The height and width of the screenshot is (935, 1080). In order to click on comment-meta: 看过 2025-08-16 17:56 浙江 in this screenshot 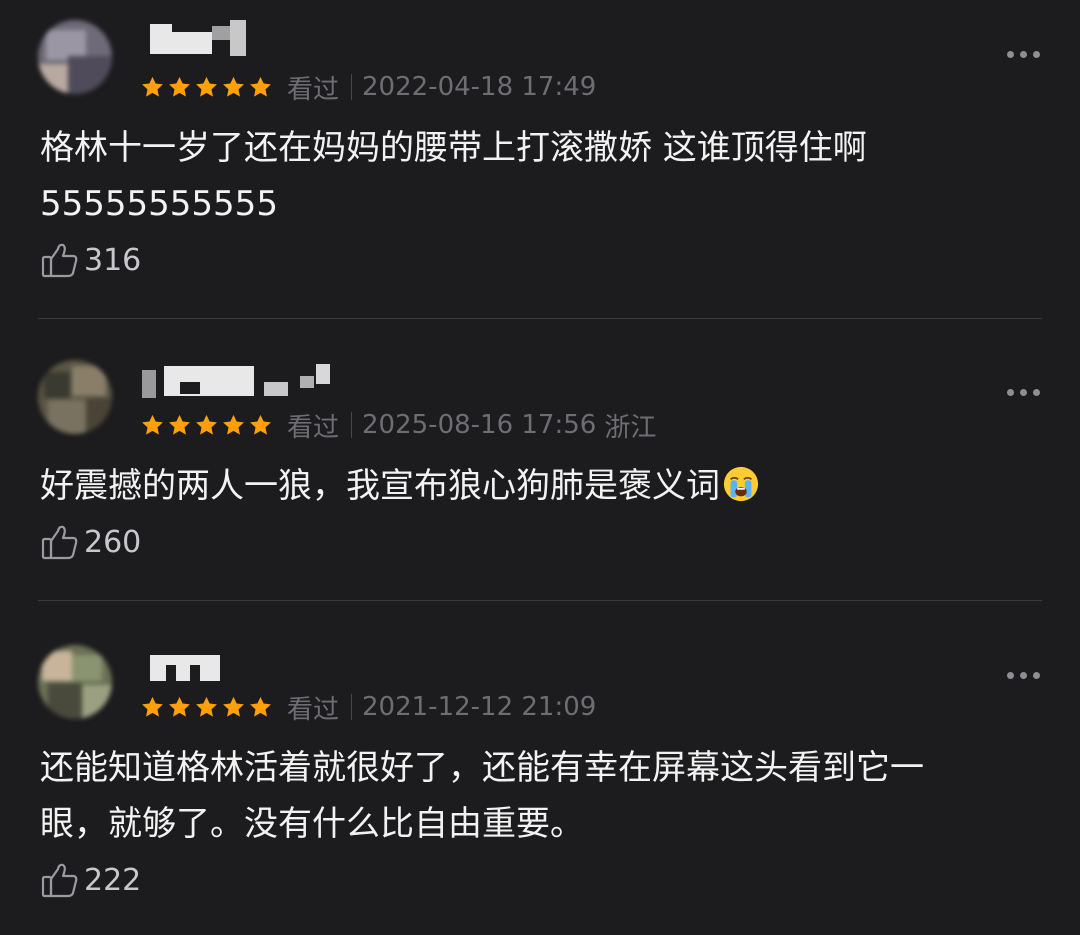, I will do `click(398, 425)`.